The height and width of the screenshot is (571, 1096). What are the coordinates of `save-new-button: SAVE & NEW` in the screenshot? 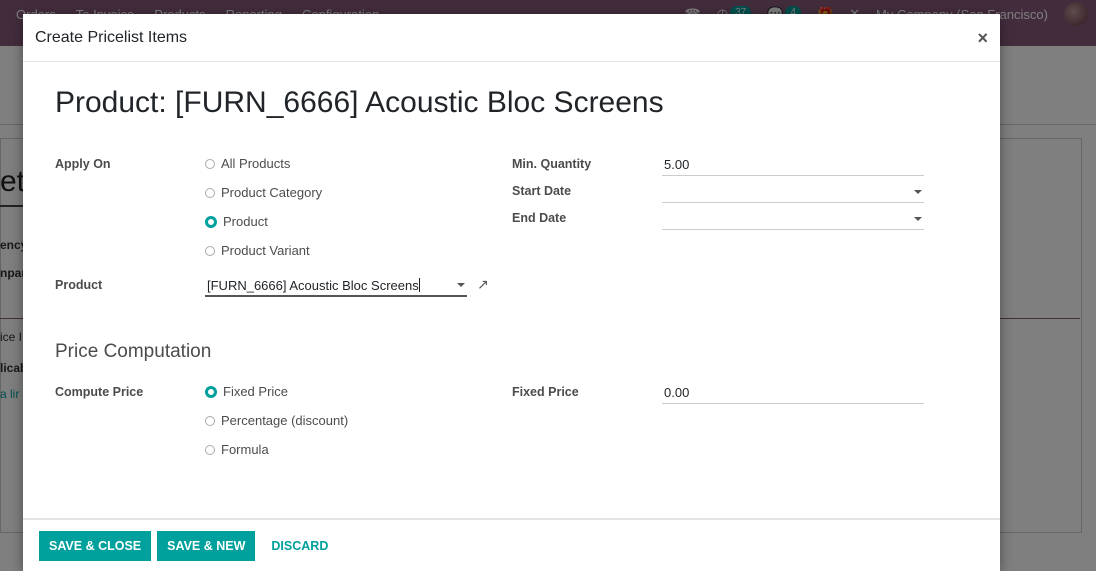 It's located at (206, 545).